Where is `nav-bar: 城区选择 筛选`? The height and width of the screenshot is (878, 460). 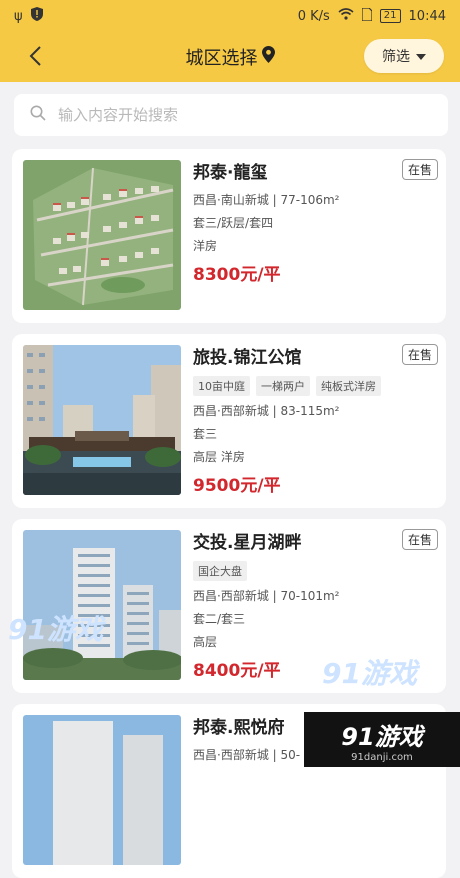
nav-bar: 城区选择 筛选 is located at coordinates (230, 57).